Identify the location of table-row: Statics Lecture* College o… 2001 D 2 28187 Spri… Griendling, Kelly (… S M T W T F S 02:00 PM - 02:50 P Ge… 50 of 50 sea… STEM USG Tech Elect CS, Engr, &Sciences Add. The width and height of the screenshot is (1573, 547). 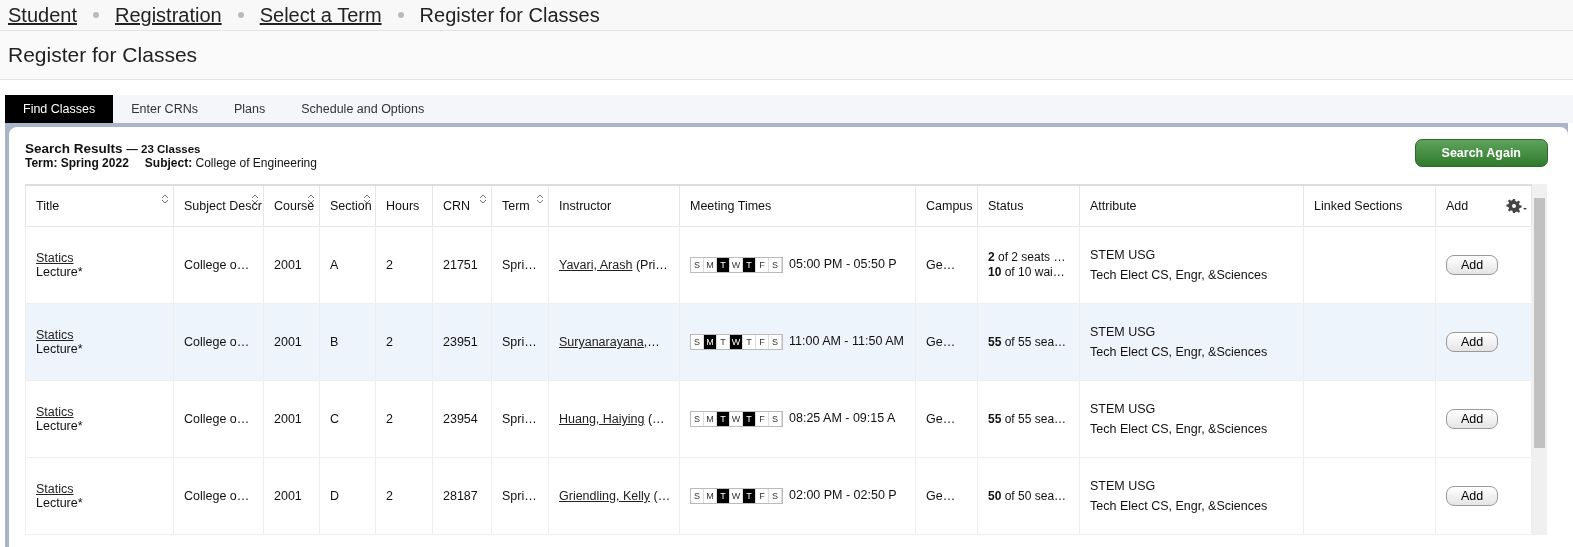
(778, 496).